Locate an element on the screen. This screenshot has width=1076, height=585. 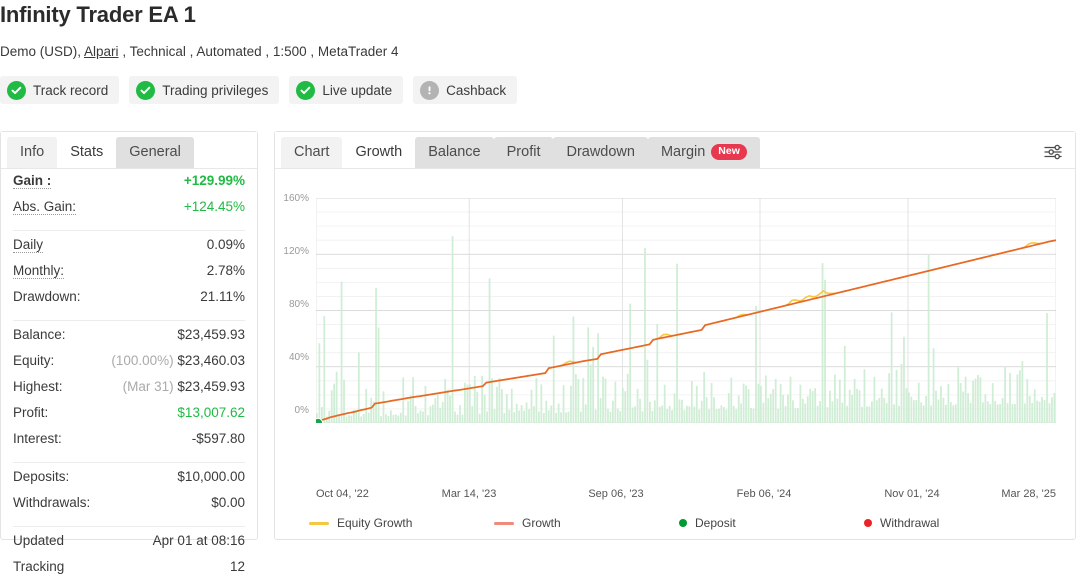
tab-label: Stats is located at coordinates (87, 152).